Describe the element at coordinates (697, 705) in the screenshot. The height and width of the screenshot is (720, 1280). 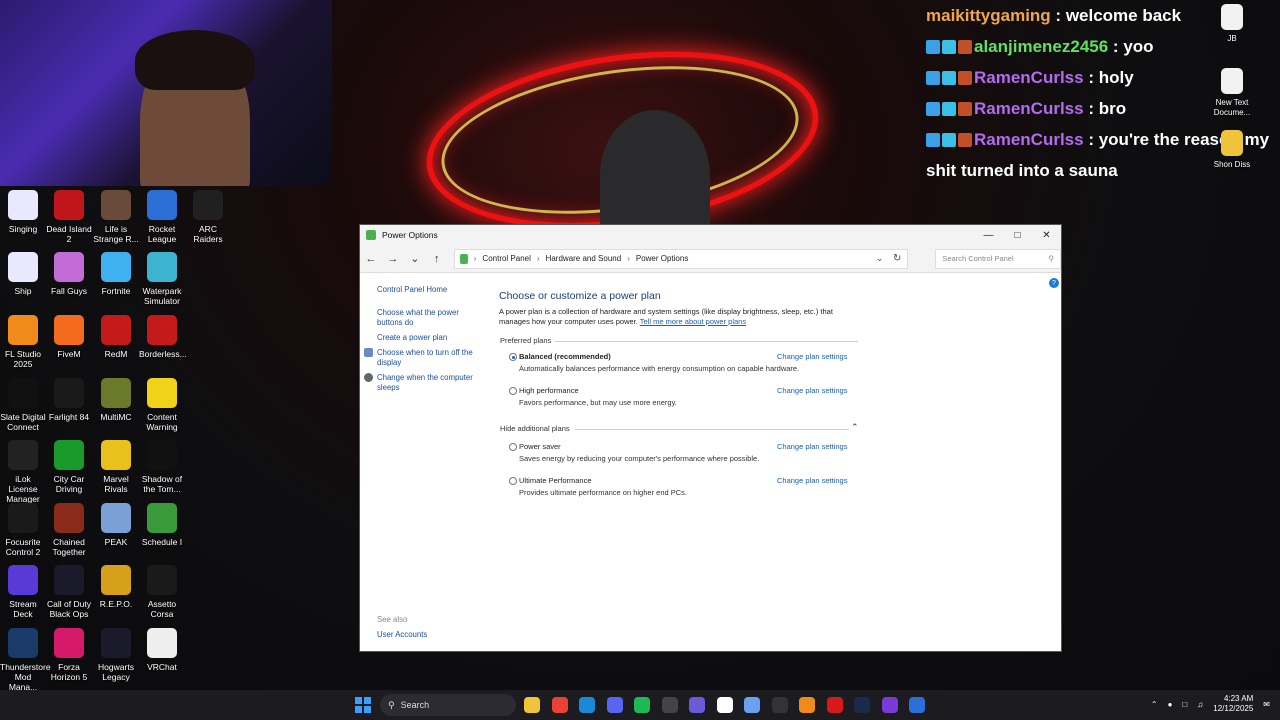
I see `app-grid-icon` at that location.